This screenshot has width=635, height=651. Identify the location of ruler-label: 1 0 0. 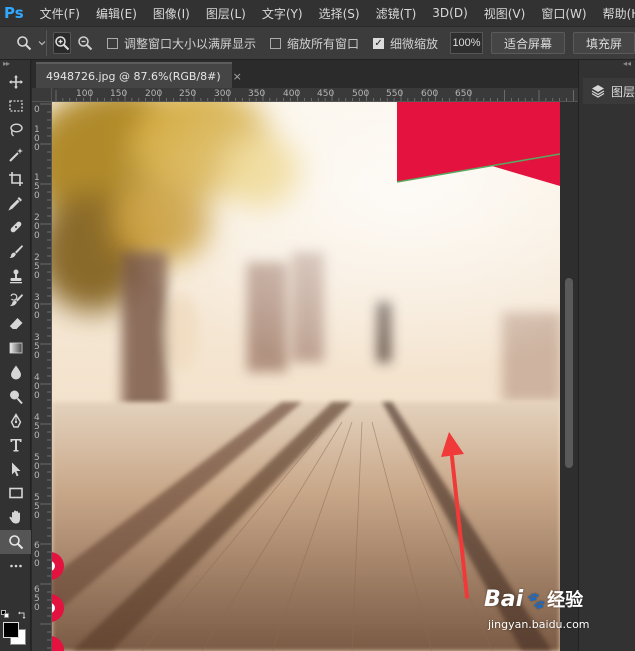
(37, 139).